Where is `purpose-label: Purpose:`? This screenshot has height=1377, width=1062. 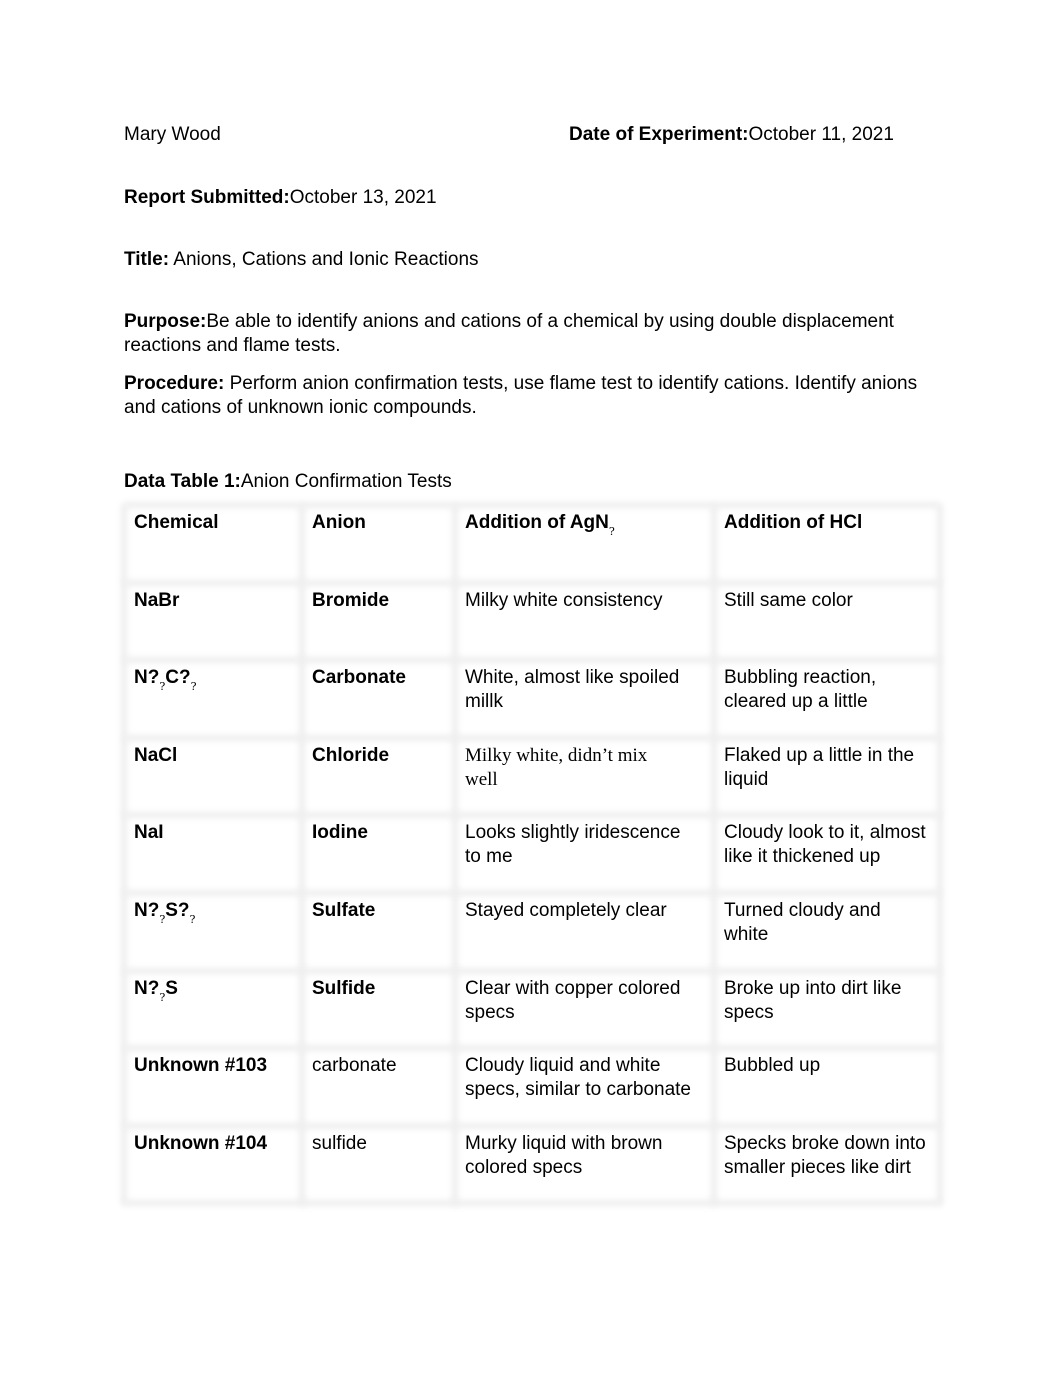 purpose-label: Purpose: is located at coordinates (165, 321).